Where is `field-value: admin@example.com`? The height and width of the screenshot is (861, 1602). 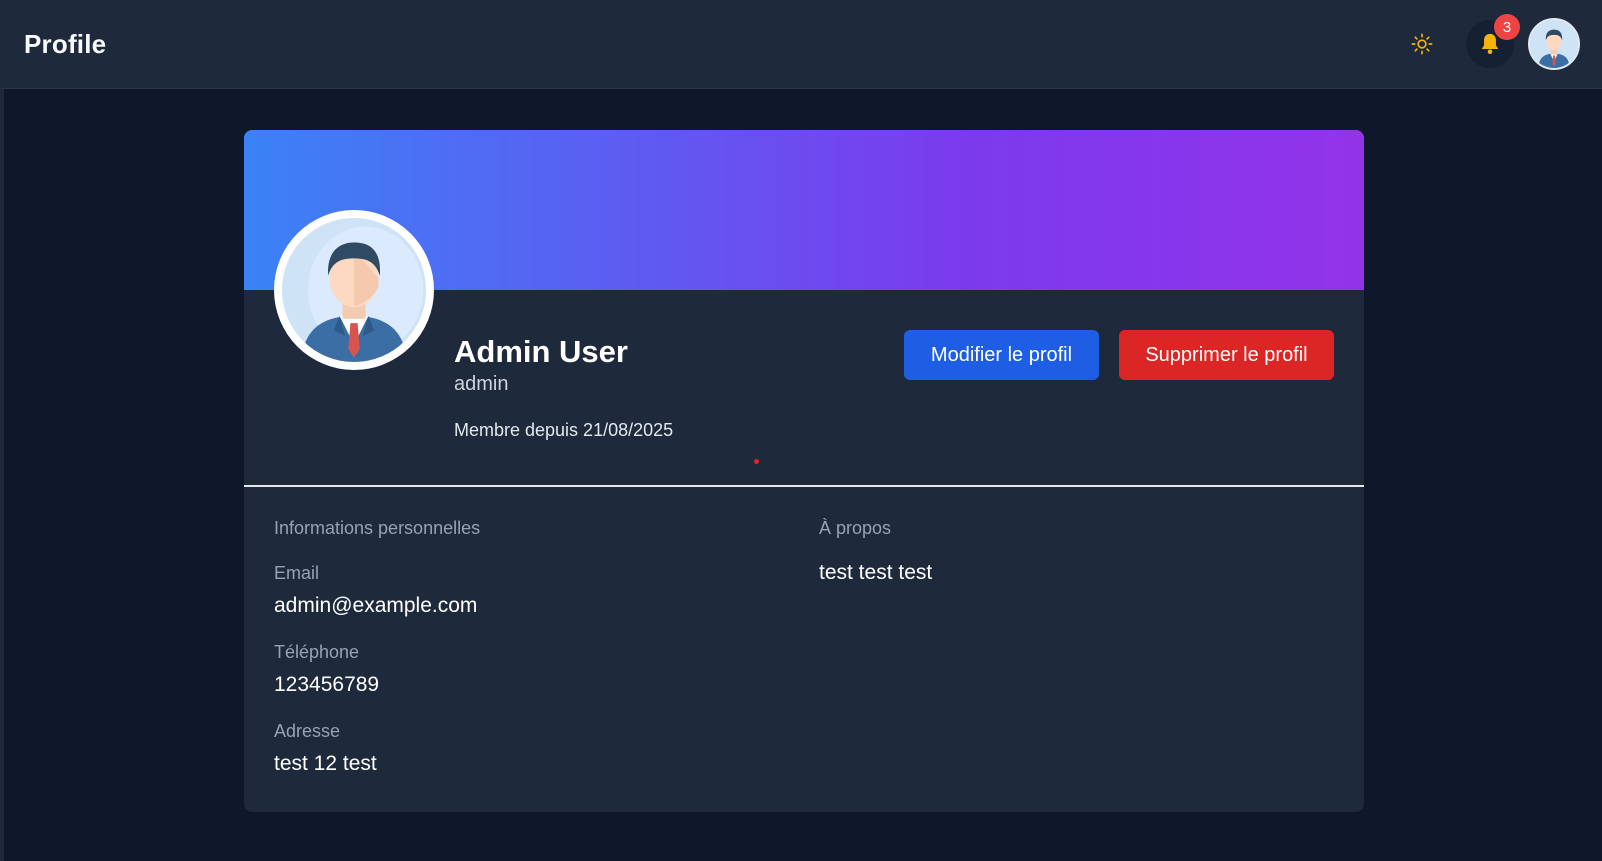 field-value: admin@example.com is located at coordinates (376, 605).